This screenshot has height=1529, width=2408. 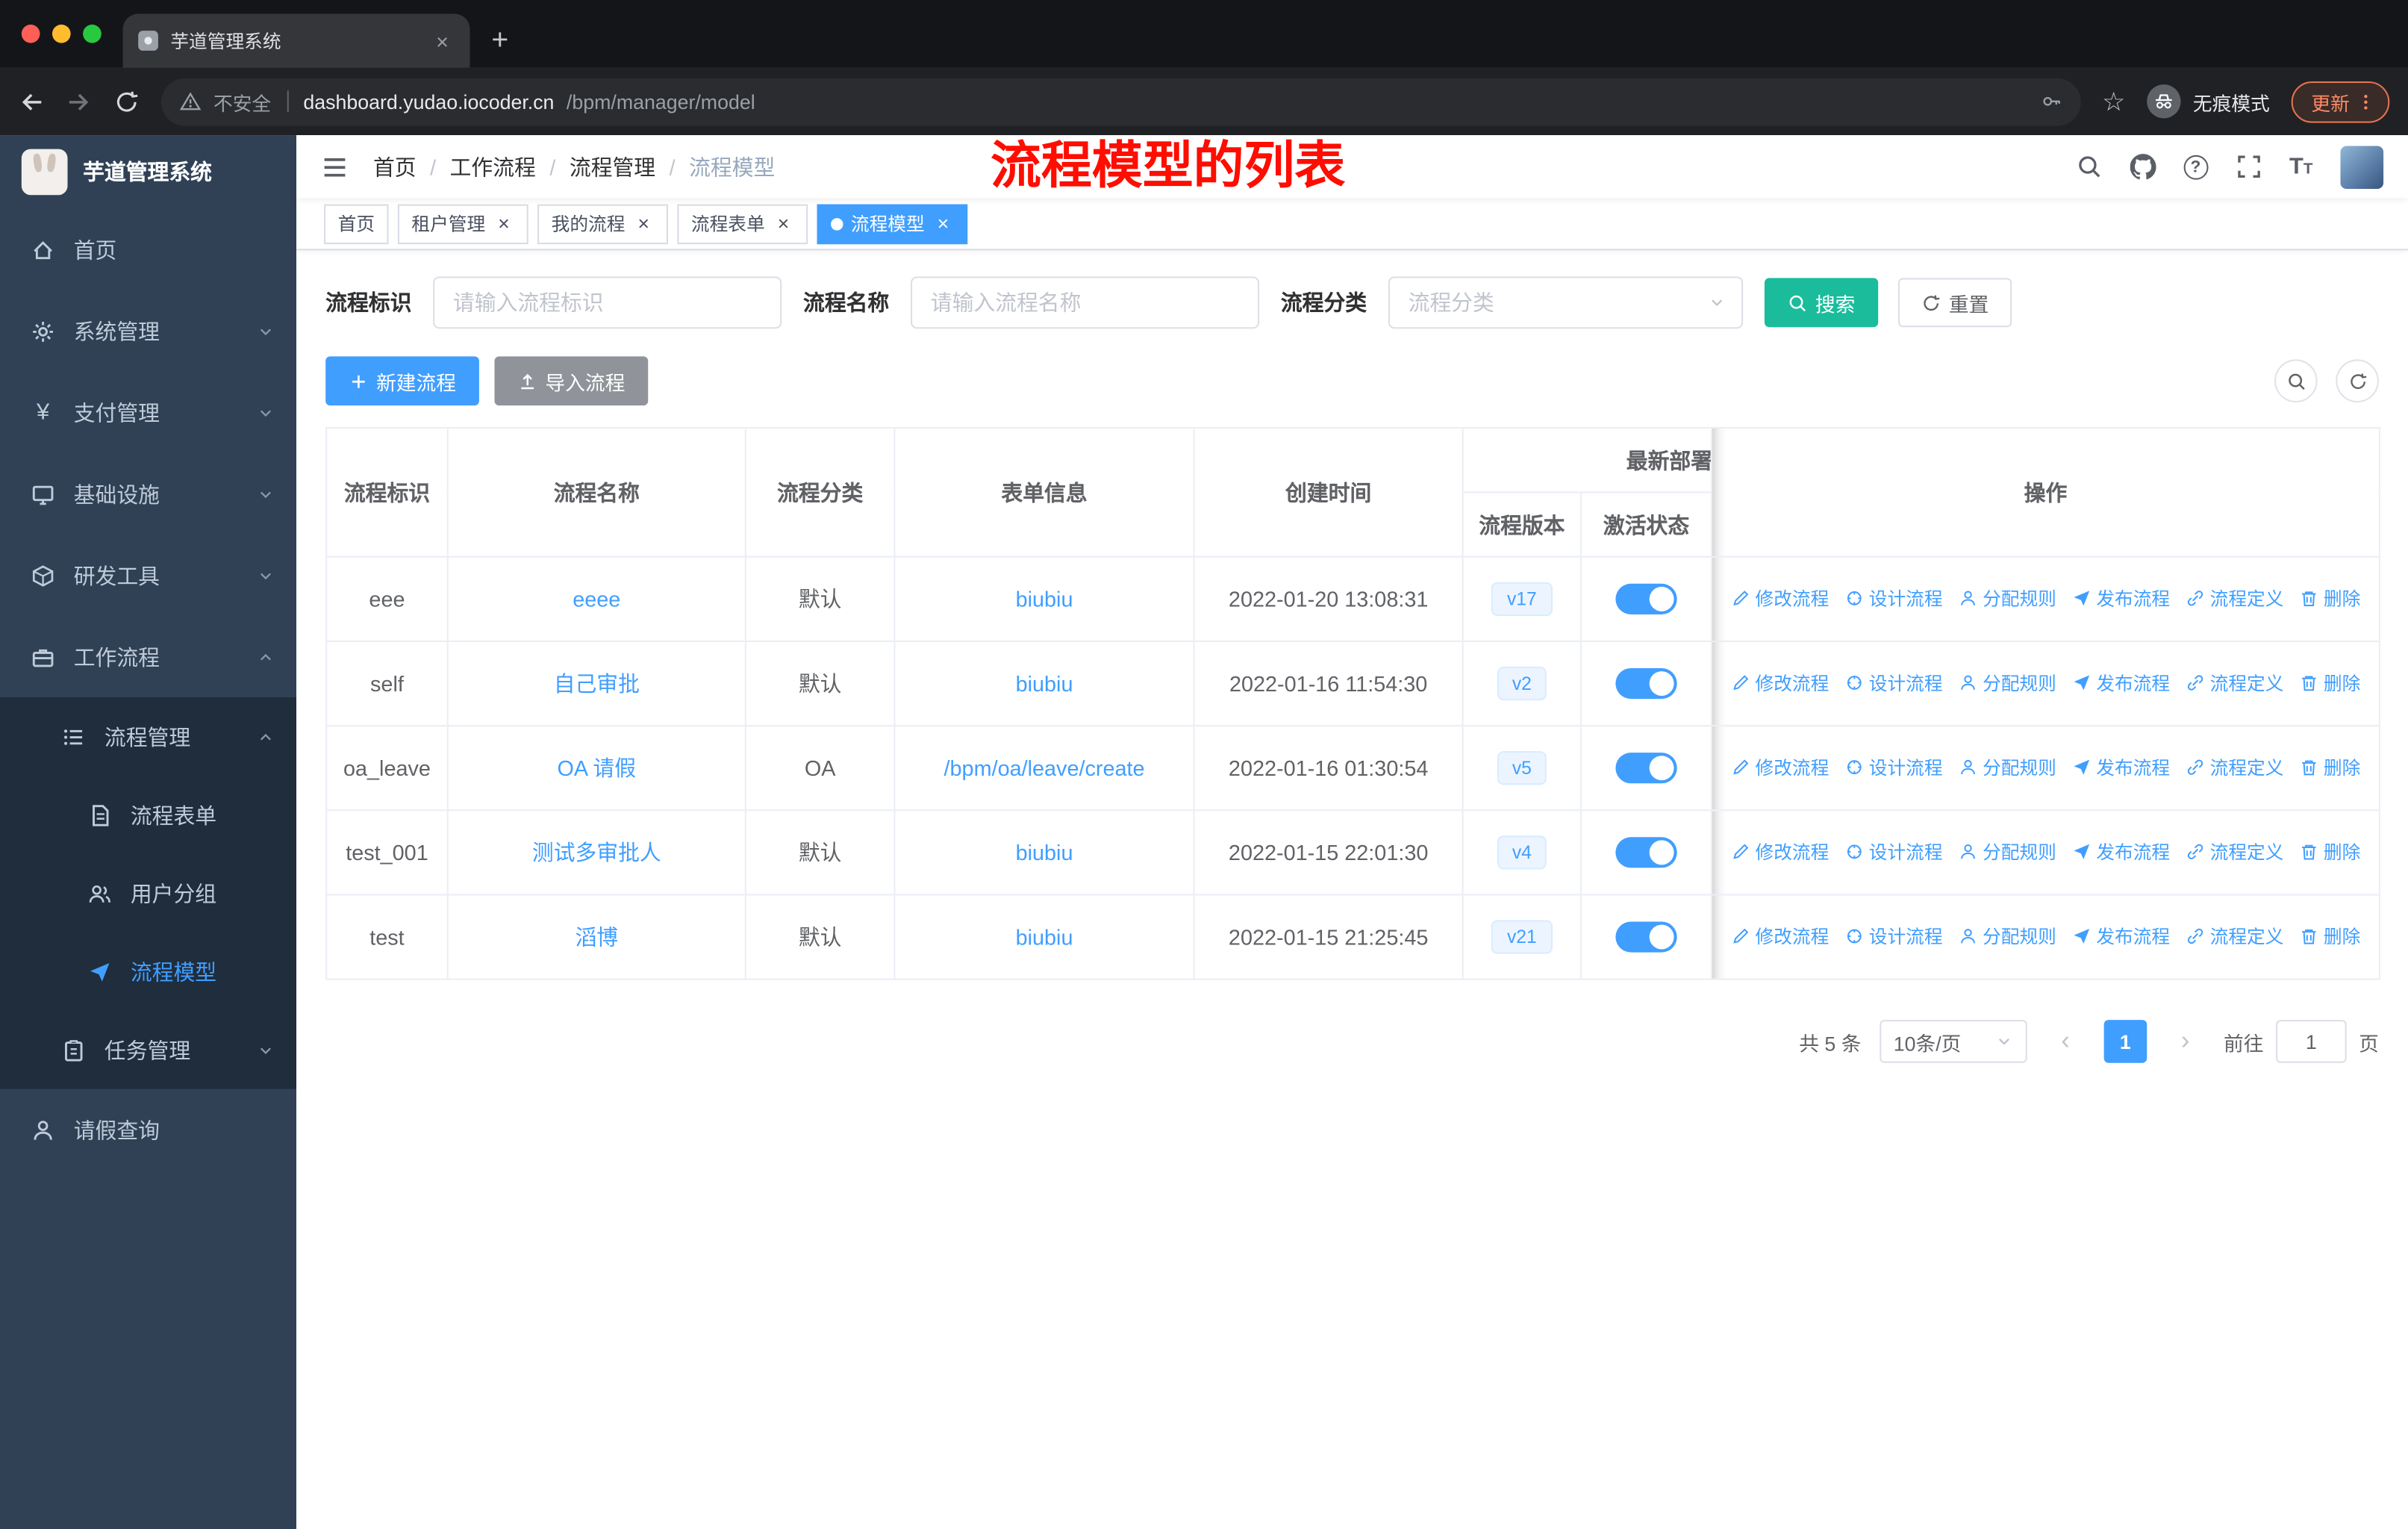 I want to click on zoom-window-button, so click(x=92, y=33).